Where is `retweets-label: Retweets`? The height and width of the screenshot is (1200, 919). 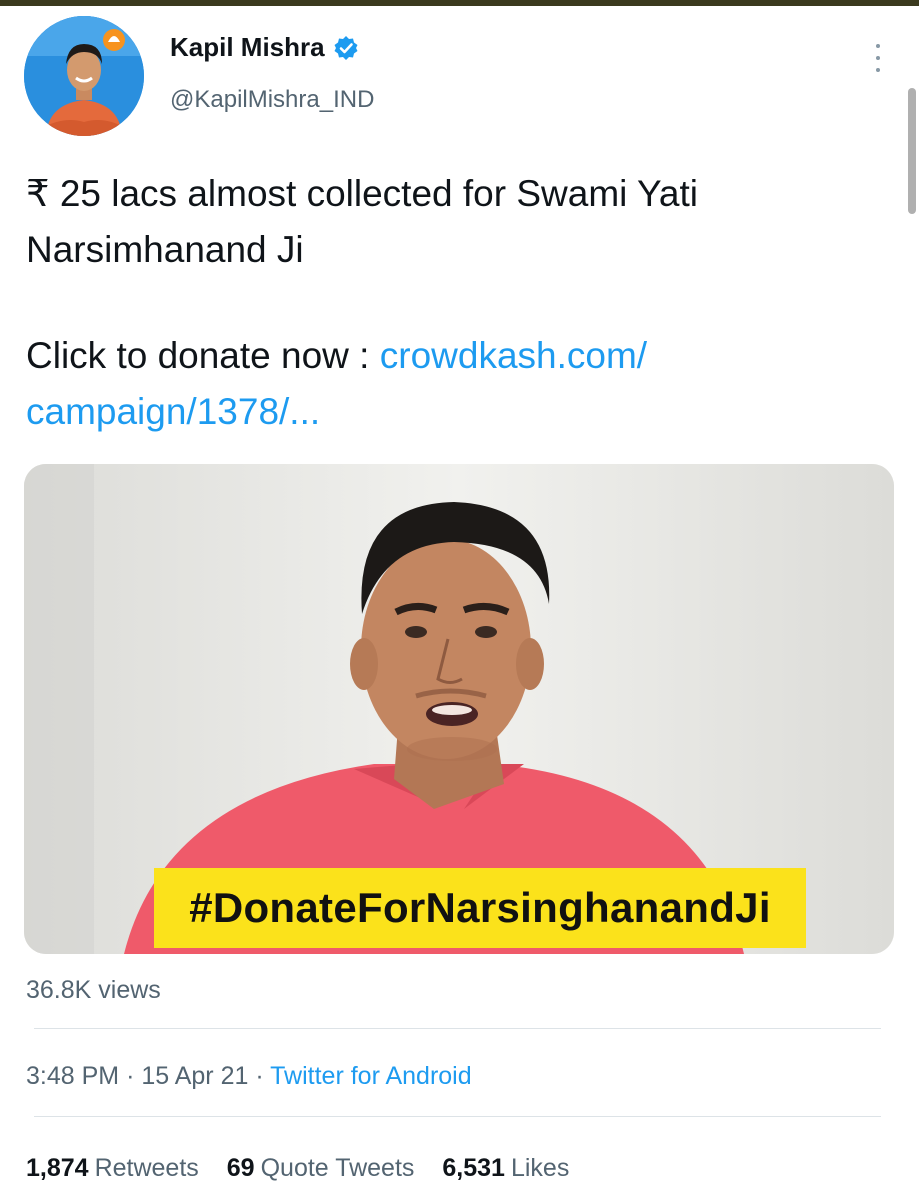
retweets-label: Retweets is located at coordinates (146, 1168).